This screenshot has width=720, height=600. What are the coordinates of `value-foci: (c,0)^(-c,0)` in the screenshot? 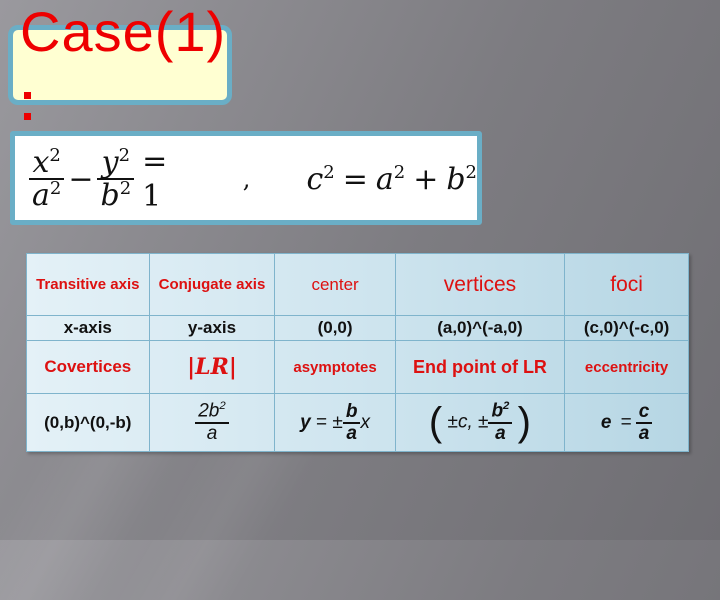 It's located at (626, 328).